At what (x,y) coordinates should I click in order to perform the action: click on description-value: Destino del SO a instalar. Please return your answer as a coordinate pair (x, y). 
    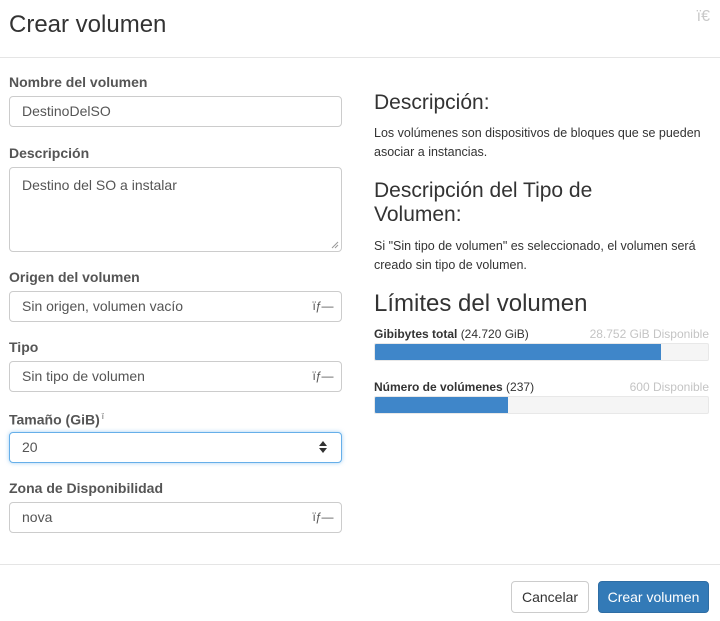
    Looking at the image, I should click on (99, 185).